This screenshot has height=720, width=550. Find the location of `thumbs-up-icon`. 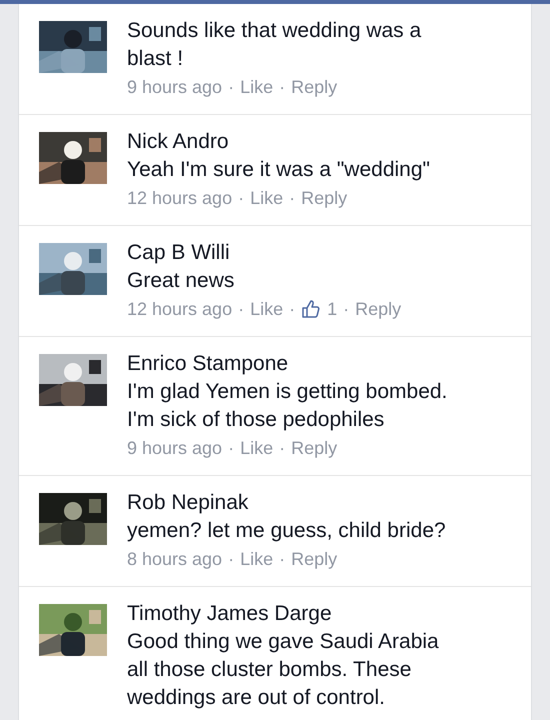

thumbs-up-icon is located at coordinates (311, 309).